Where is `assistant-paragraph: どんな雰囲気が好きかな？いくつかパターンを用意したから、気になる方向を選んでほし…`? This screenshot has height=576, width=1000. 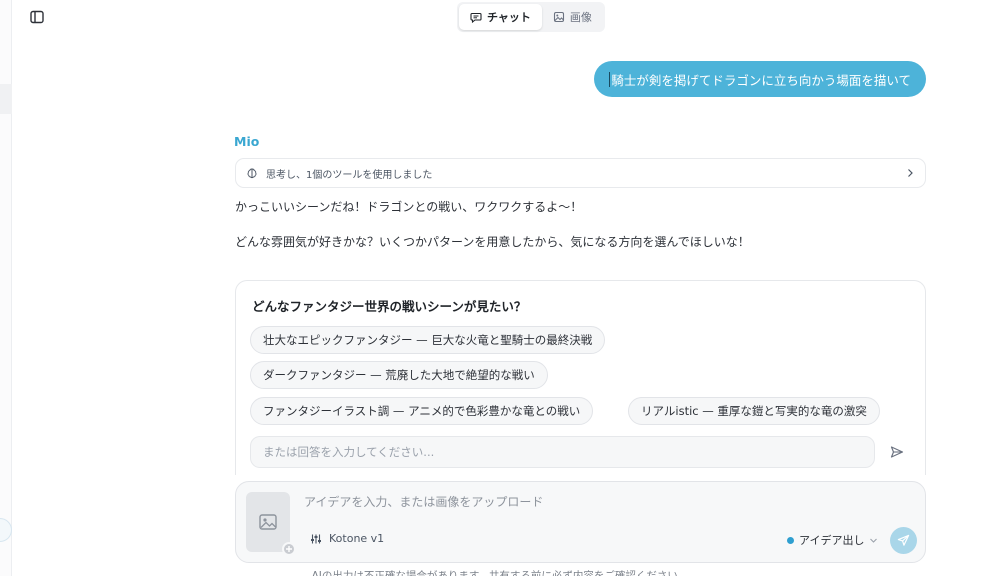
assistant-paragraph: どんな雰囲気が好きかな？いくつかパターンを用意したから、気になる方向を選んでほし… is located at coordinates (492, 242).